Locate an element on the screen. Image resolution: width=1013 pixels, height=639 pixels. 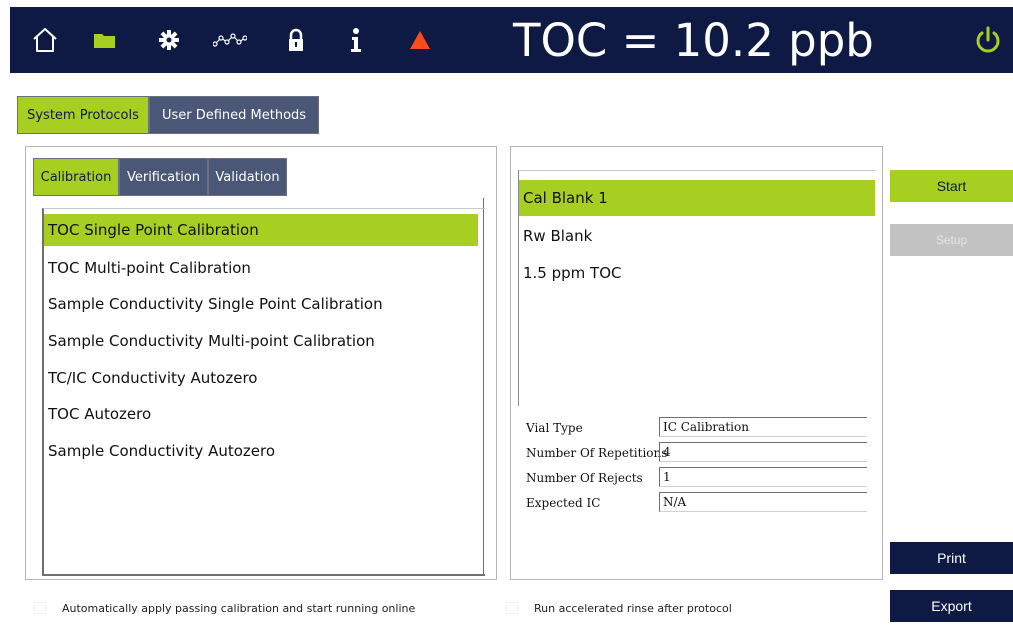
list-item: TOC Multi-point Calibration is located at coordinates (147, 268).